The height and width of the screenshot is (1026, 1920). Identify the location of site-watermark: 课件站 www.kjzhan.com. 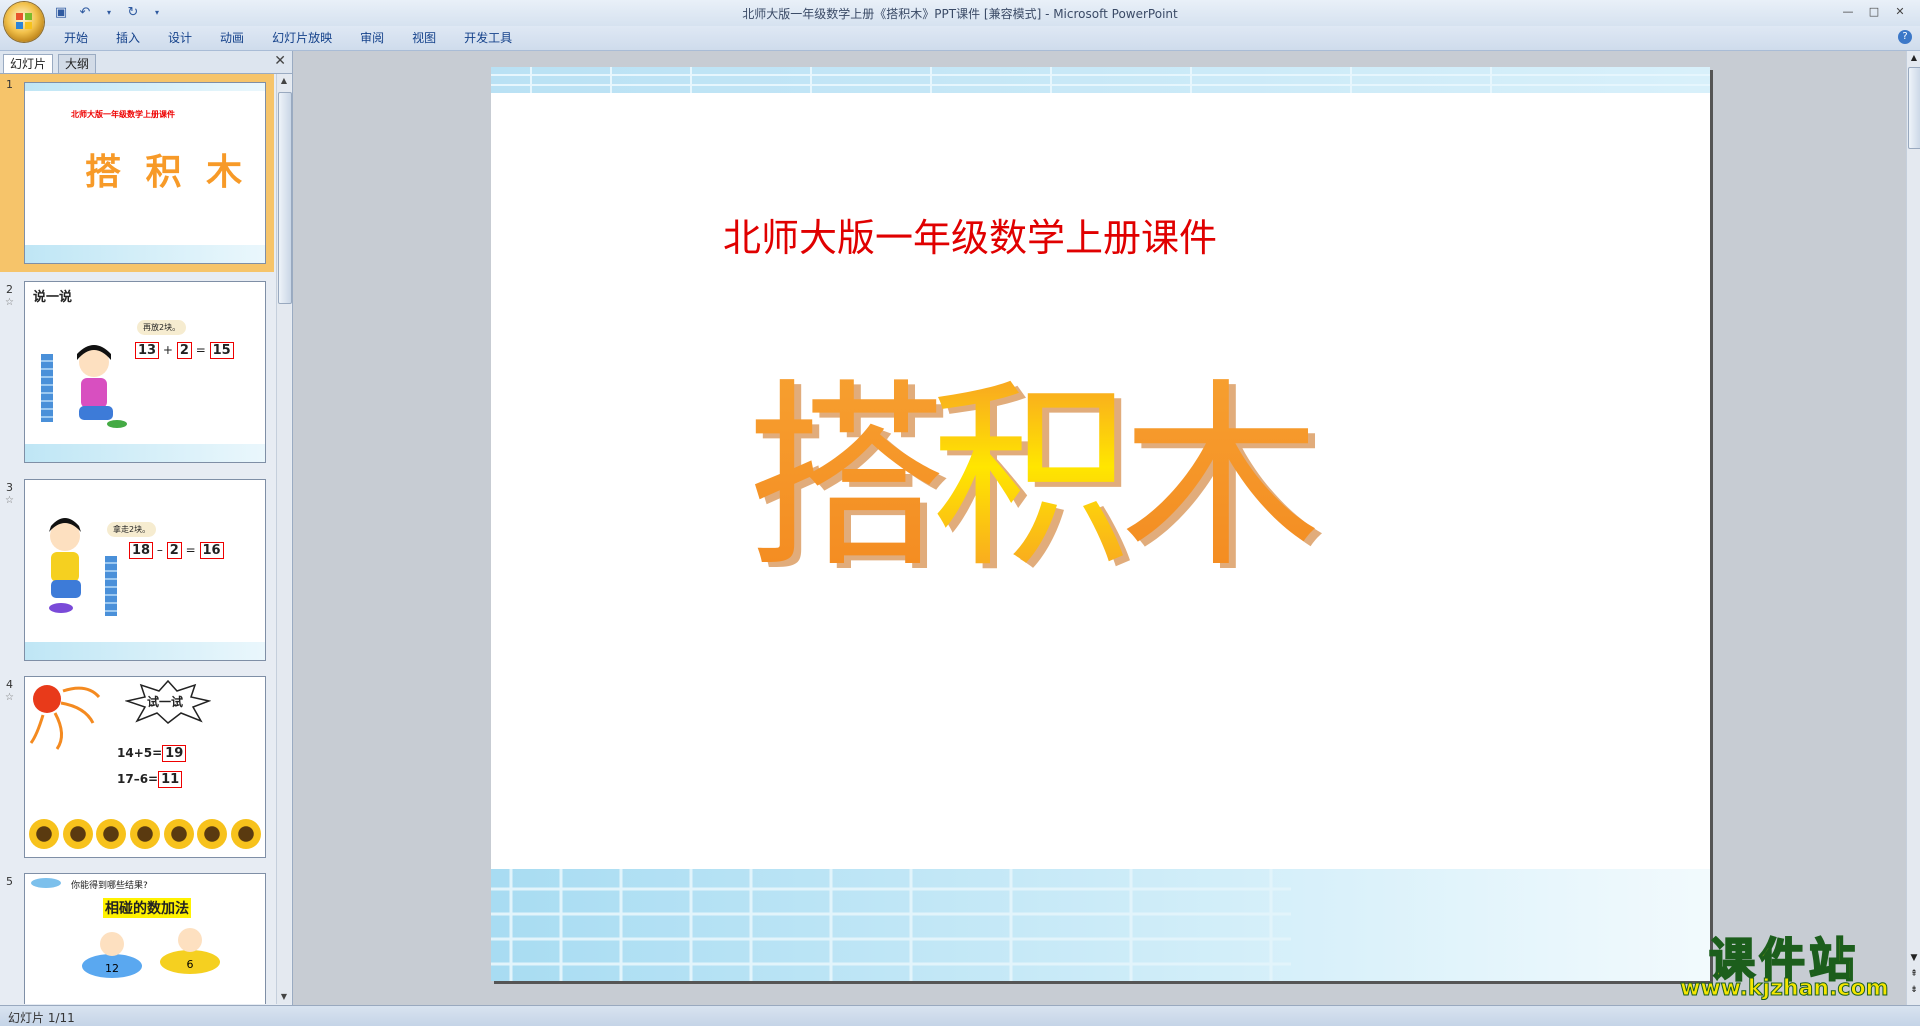
(1784, 963).